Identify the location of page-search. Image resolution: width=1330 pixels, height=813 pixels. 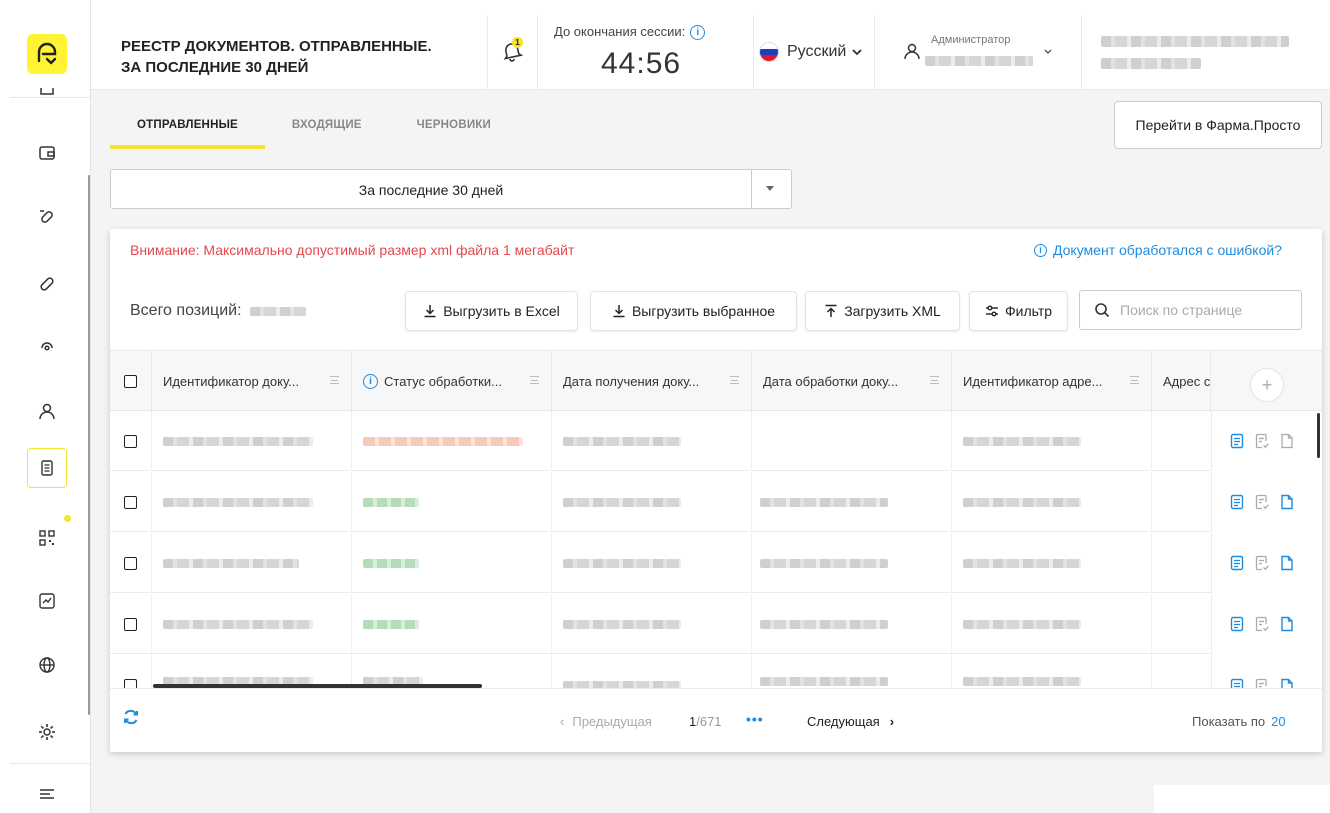
(1190, 310).